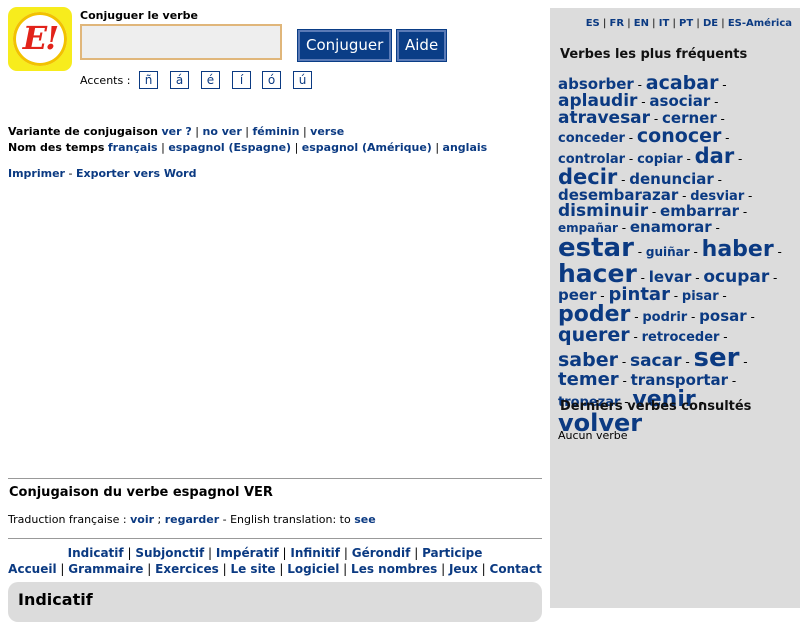  I want to click on nav-participe: Participe, so click(452, 553).